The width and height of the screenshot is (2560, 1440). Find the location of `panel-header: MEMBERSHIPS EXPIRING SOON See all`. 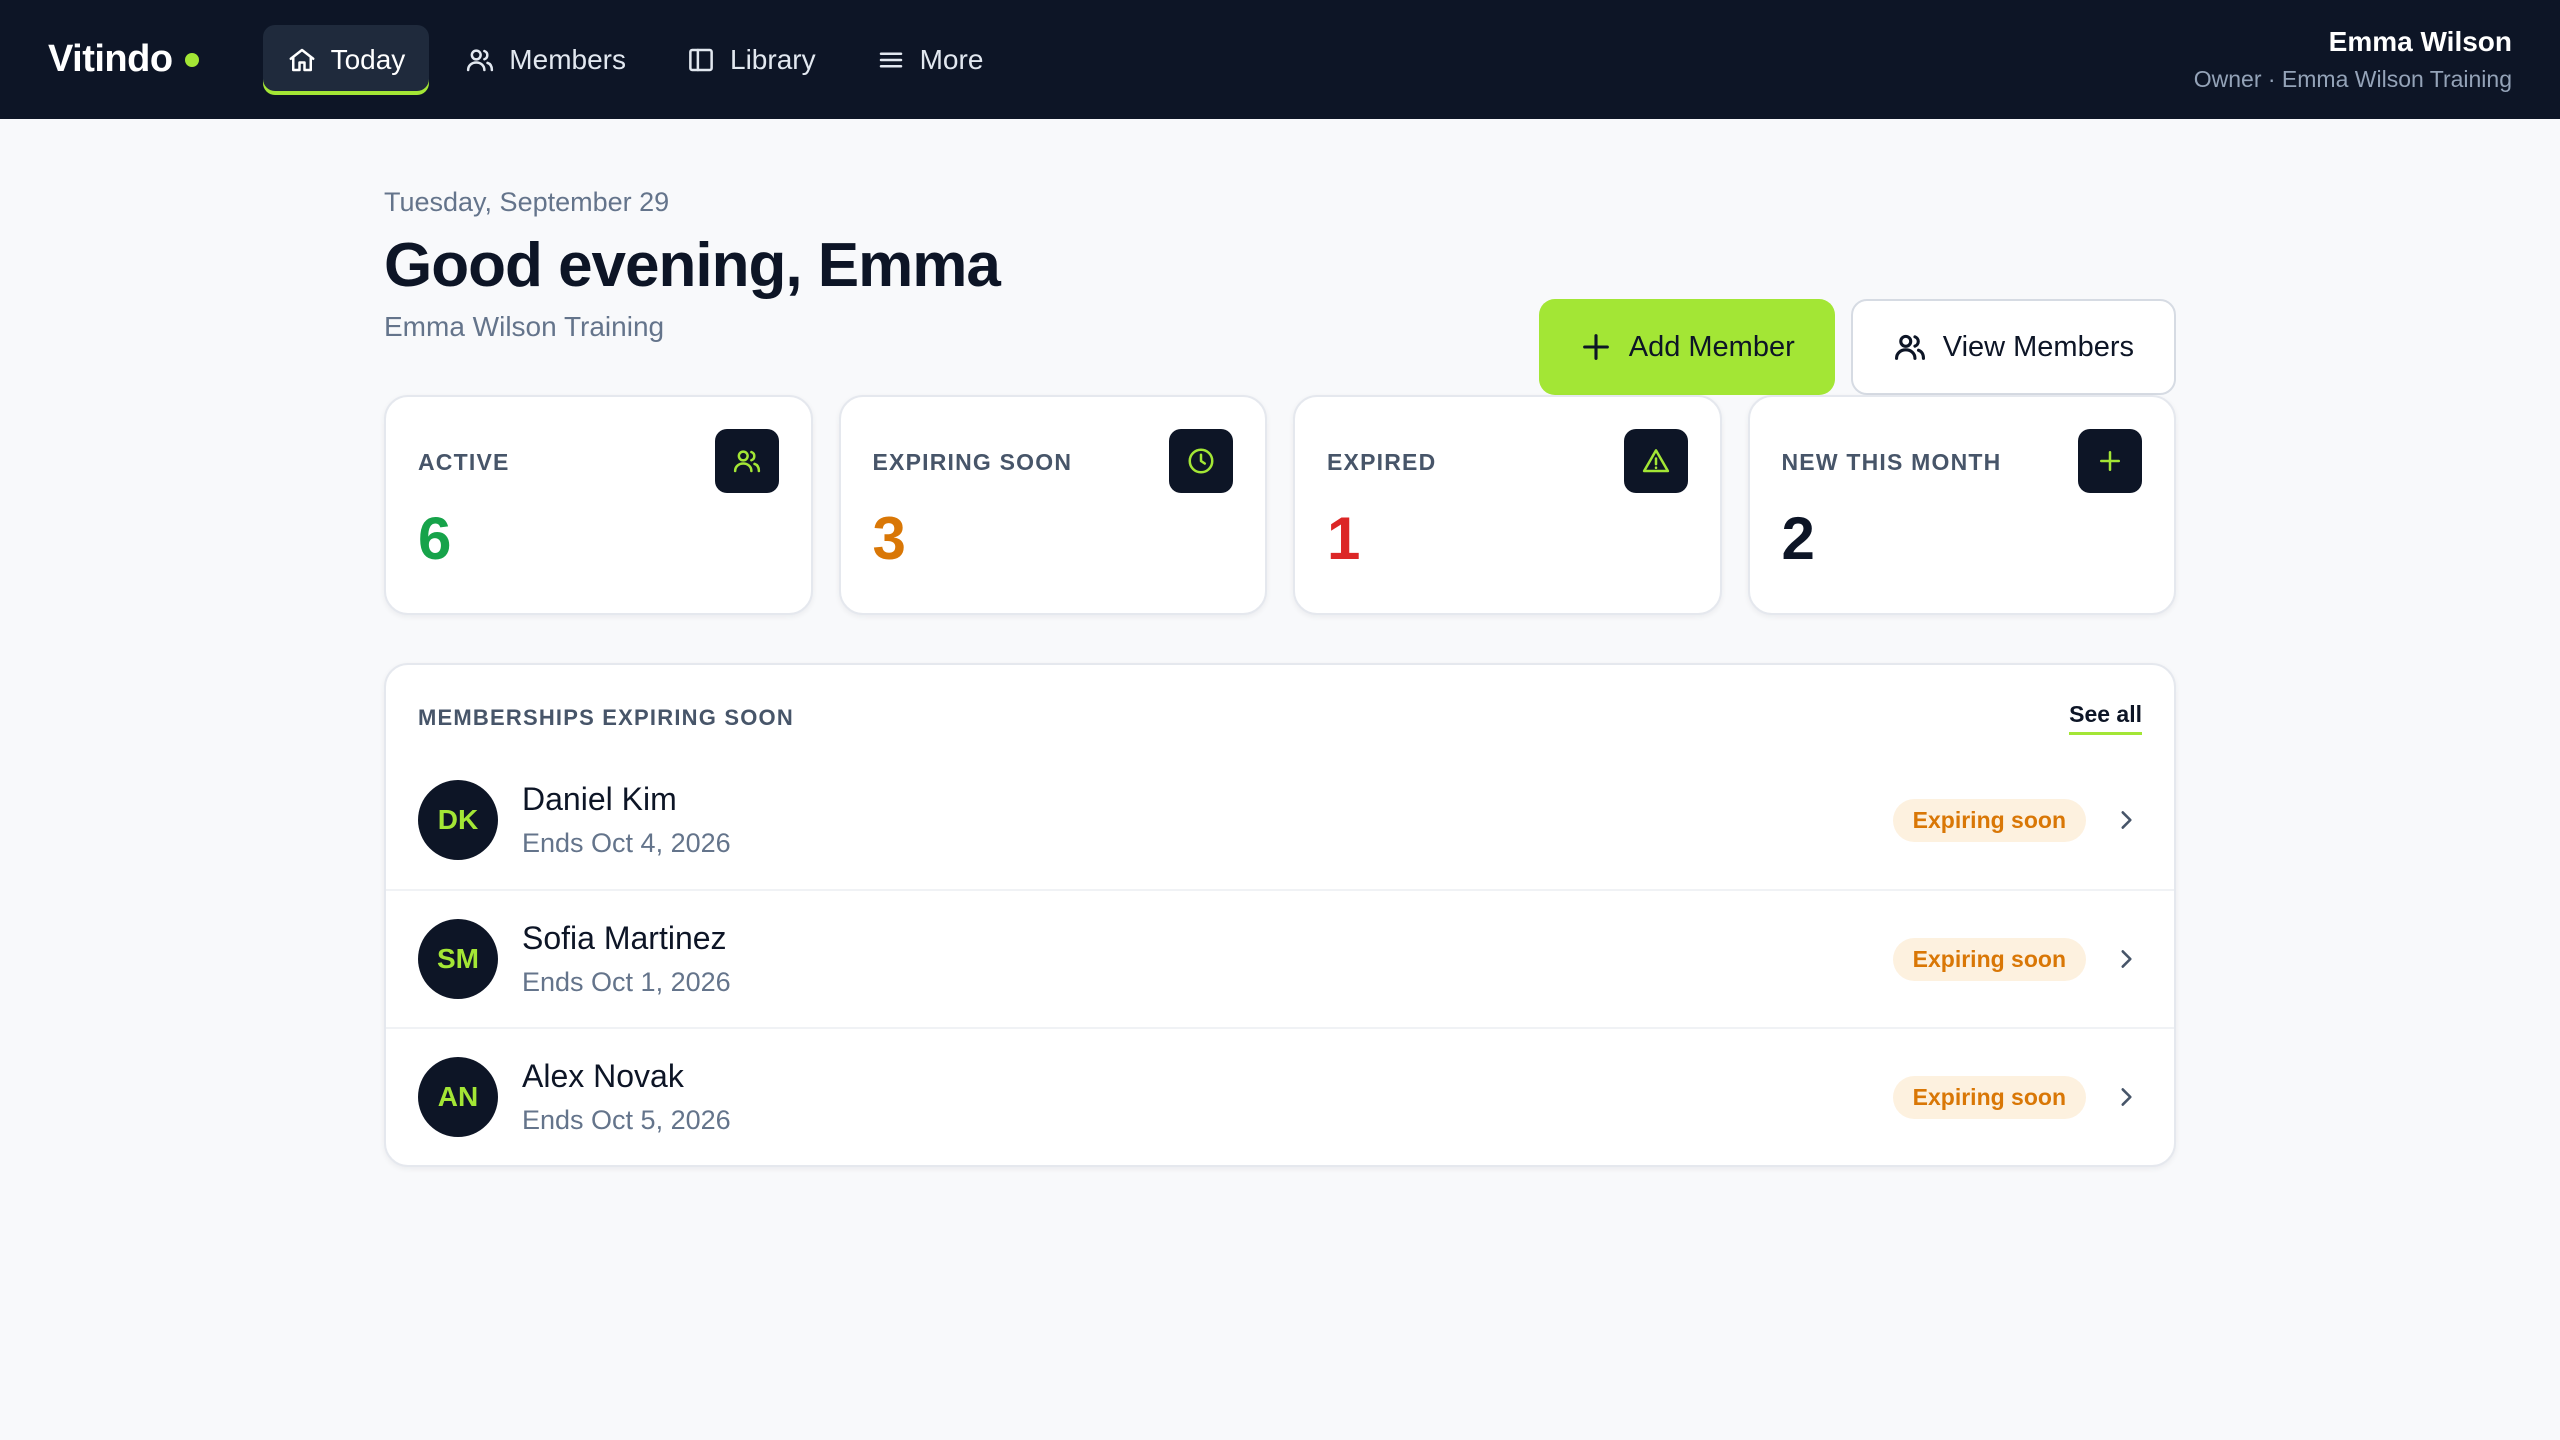

panel-header: MEMBERSHIPS EXPIRING SOON See all is located at coordinates (1280, 708).